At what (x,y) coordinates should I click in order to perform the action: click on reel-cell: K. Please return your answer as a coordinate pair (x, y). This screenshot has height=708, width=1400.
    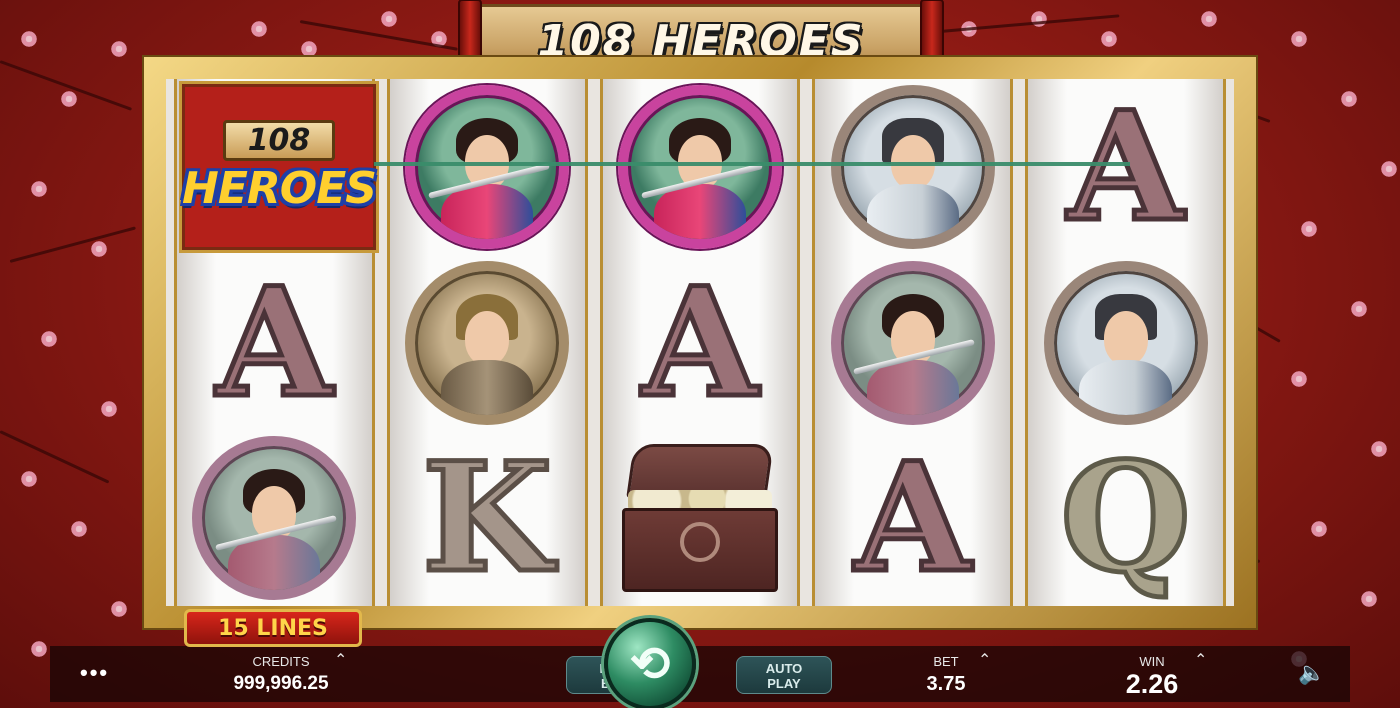
    Looking at the image, I should click on (487, 518).